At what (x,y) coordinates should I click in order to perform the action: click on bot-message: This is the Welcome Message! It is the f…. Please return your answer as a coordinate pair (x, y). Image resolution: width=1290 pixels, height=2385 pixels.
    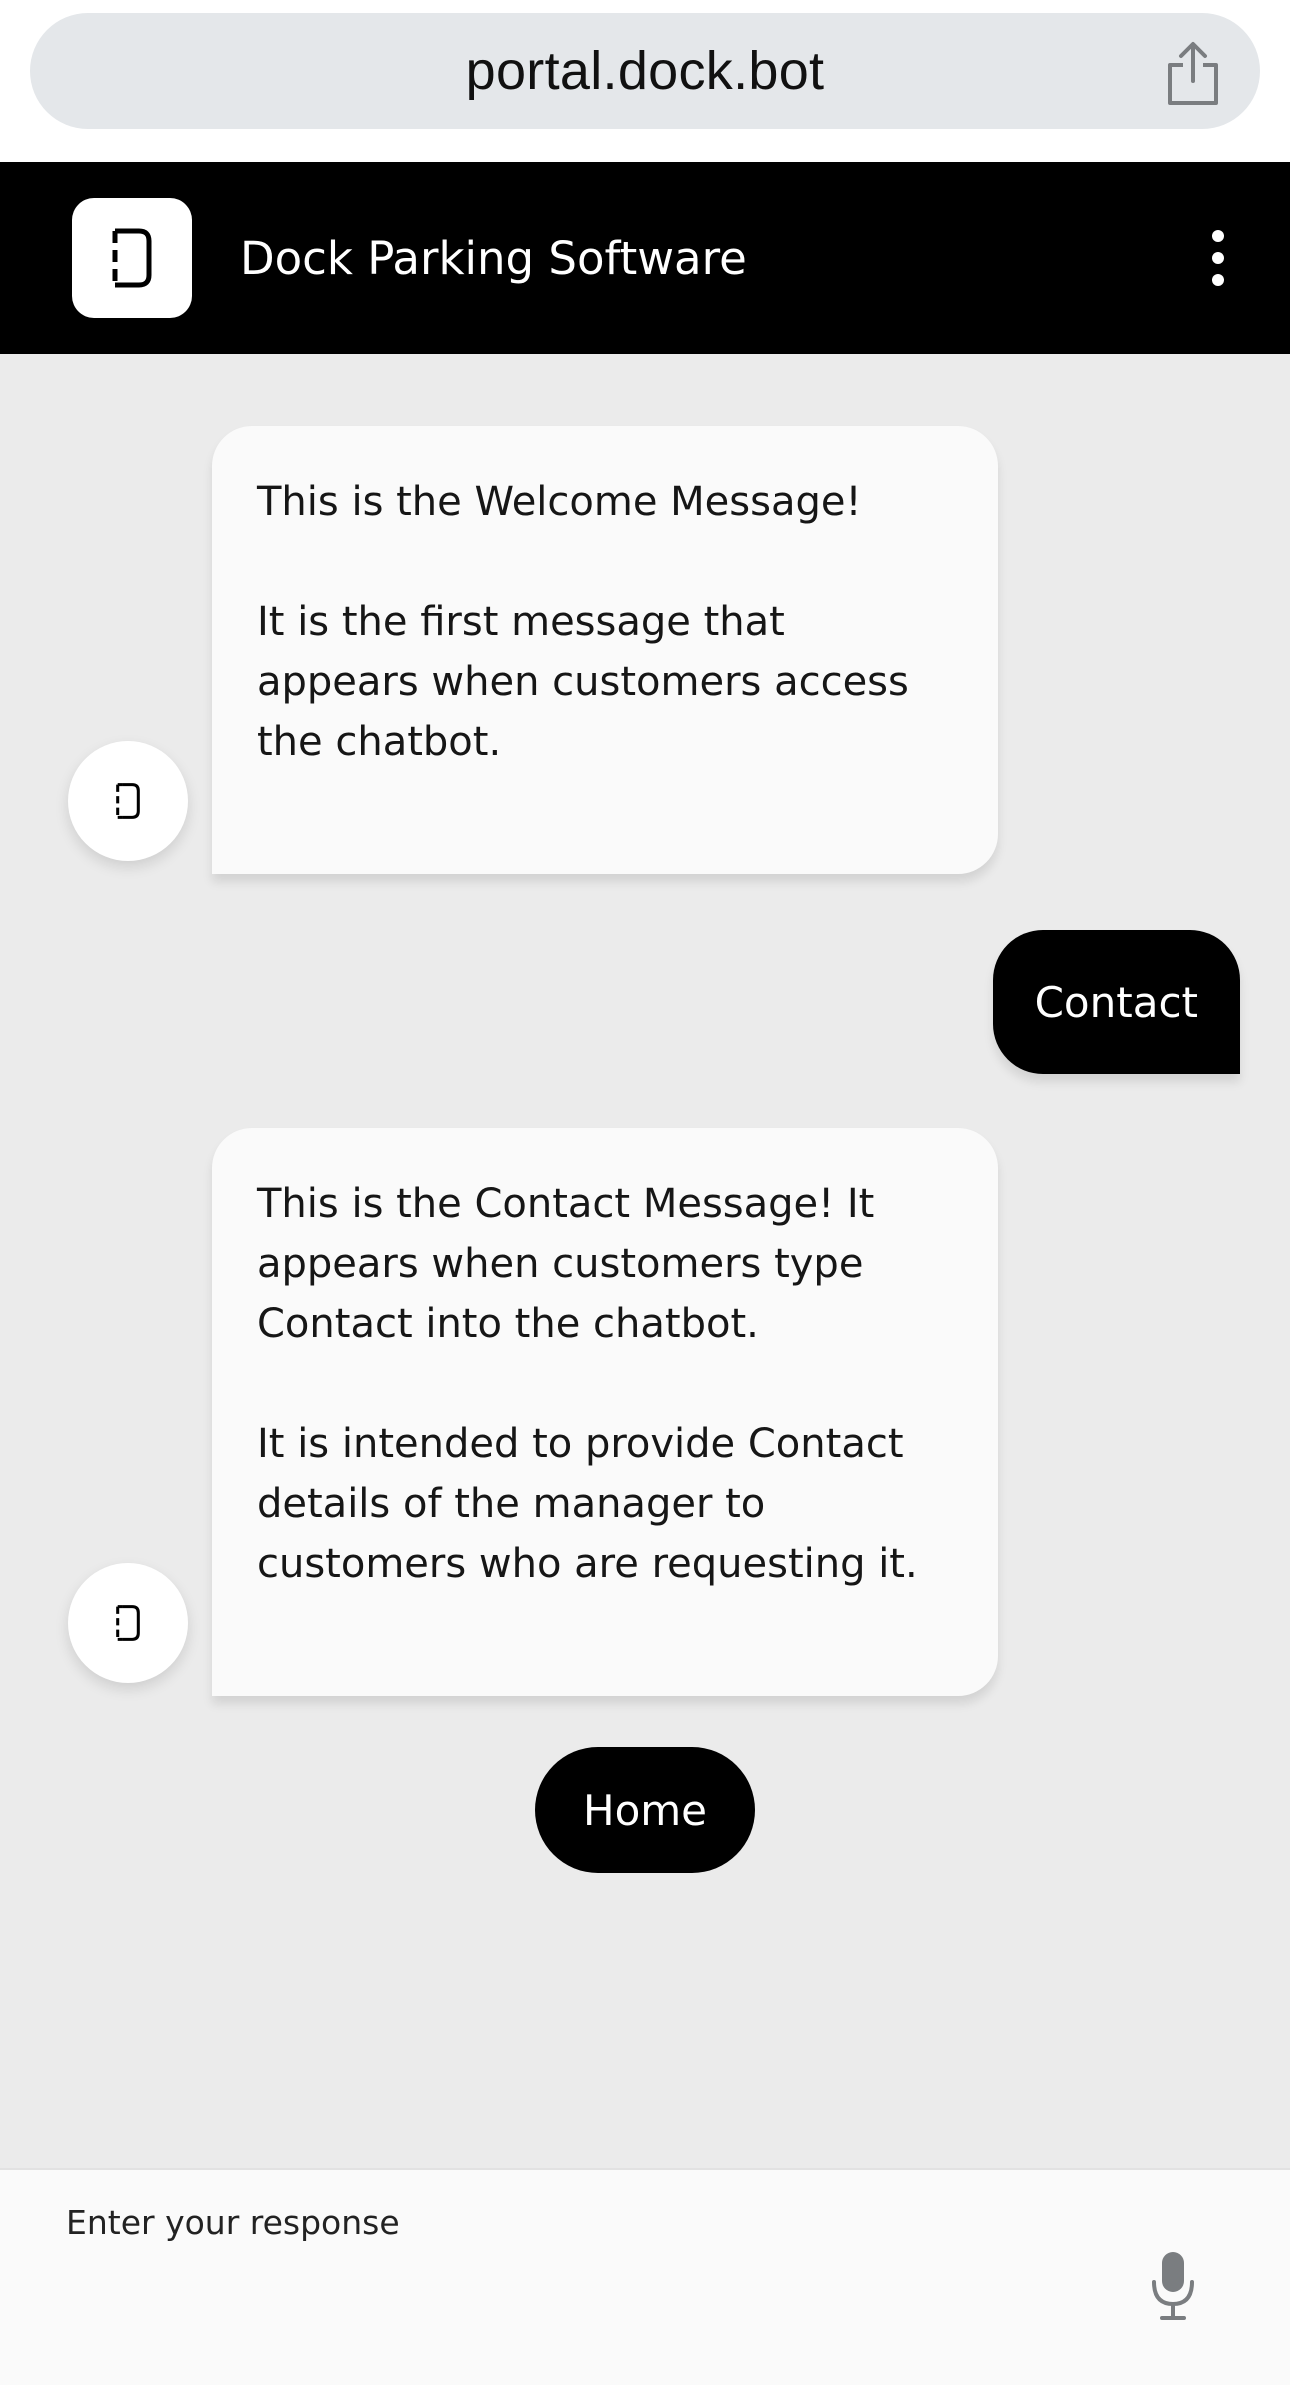
    Looking at the image, I should click on (605, 650).